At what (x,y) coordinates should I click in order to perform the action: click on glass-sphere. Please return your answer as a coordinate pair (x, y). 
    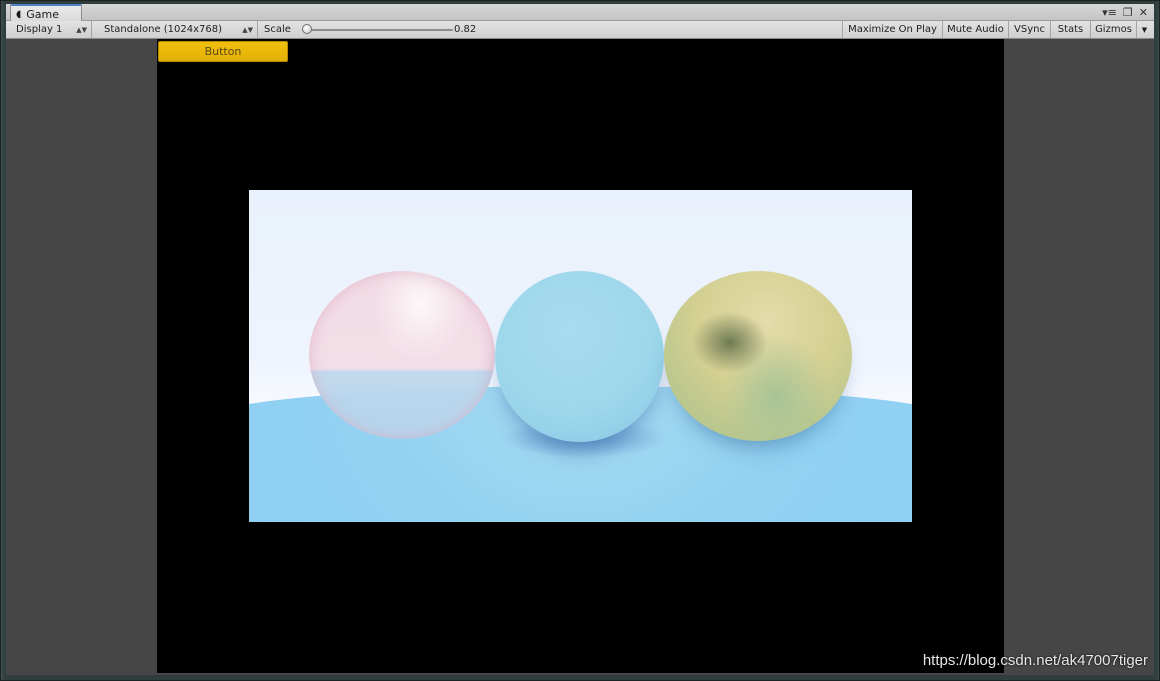
    Looking at the image, I should click on (402, 355).